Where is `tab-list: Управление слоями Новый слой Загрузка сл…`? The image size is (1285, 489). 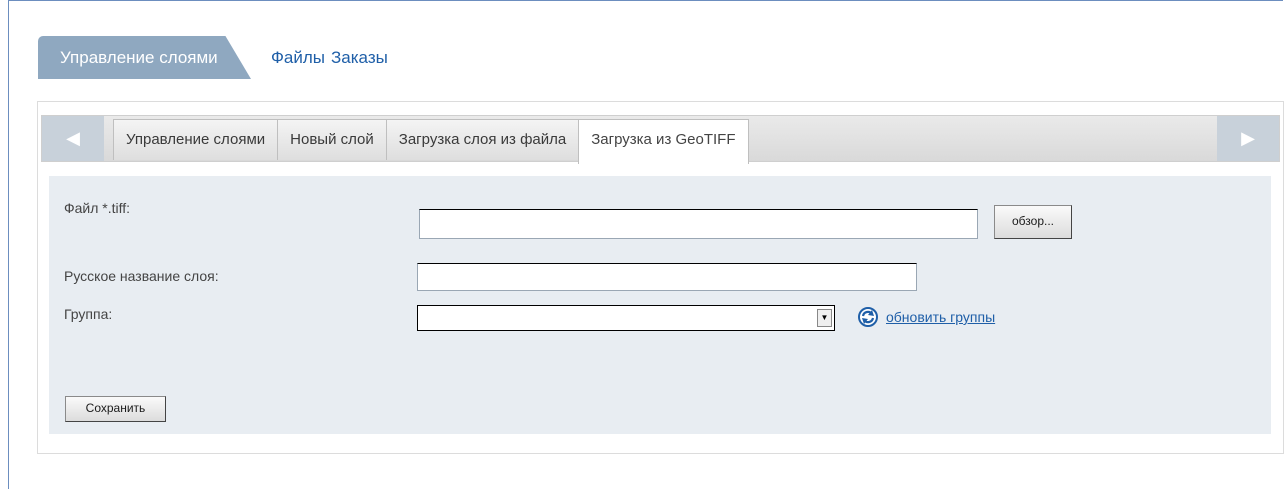 tab-list: Управление слоями Новый слой Загрузка сл… is located at coordinates (431, 141).